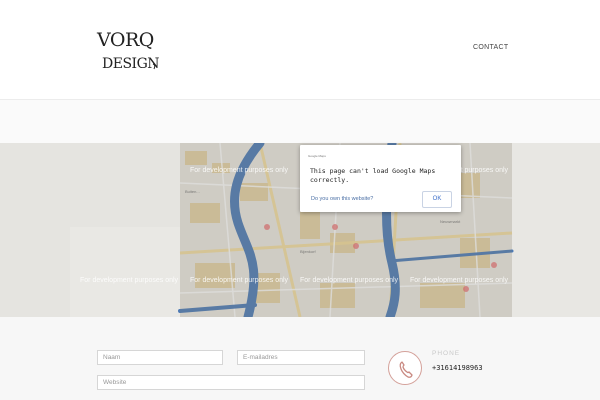 The width and height of the screenshot is (600, 400). What do you see at coordinates (459, 280) in the screenshot?
I see `dev-notice-6: For development purposes only` at bounding box center [459, 280].